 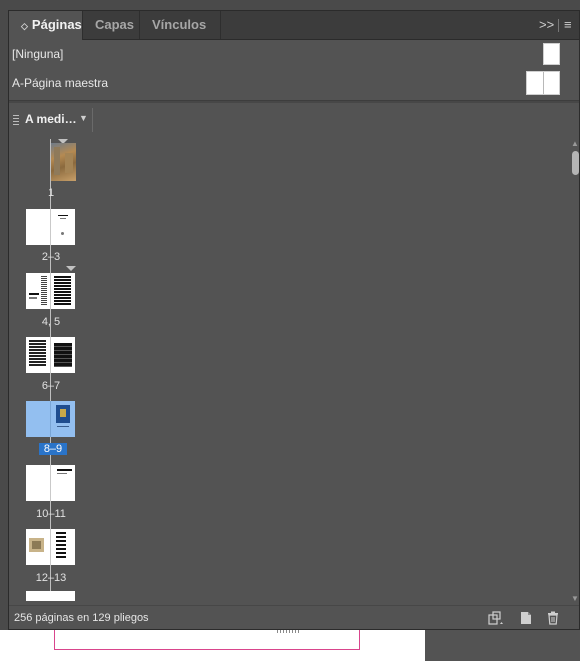 I want to click on toolbar-separator, so click(x=558, y=25).